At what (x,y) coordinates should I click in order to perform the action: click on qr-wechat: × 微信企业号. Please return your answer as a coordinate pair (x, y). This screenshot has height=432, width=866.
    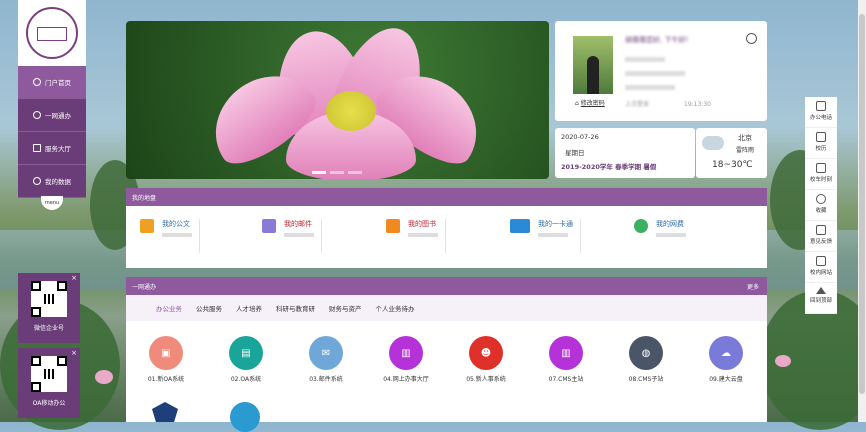
    Looking at the image, I should click on (49, 308).